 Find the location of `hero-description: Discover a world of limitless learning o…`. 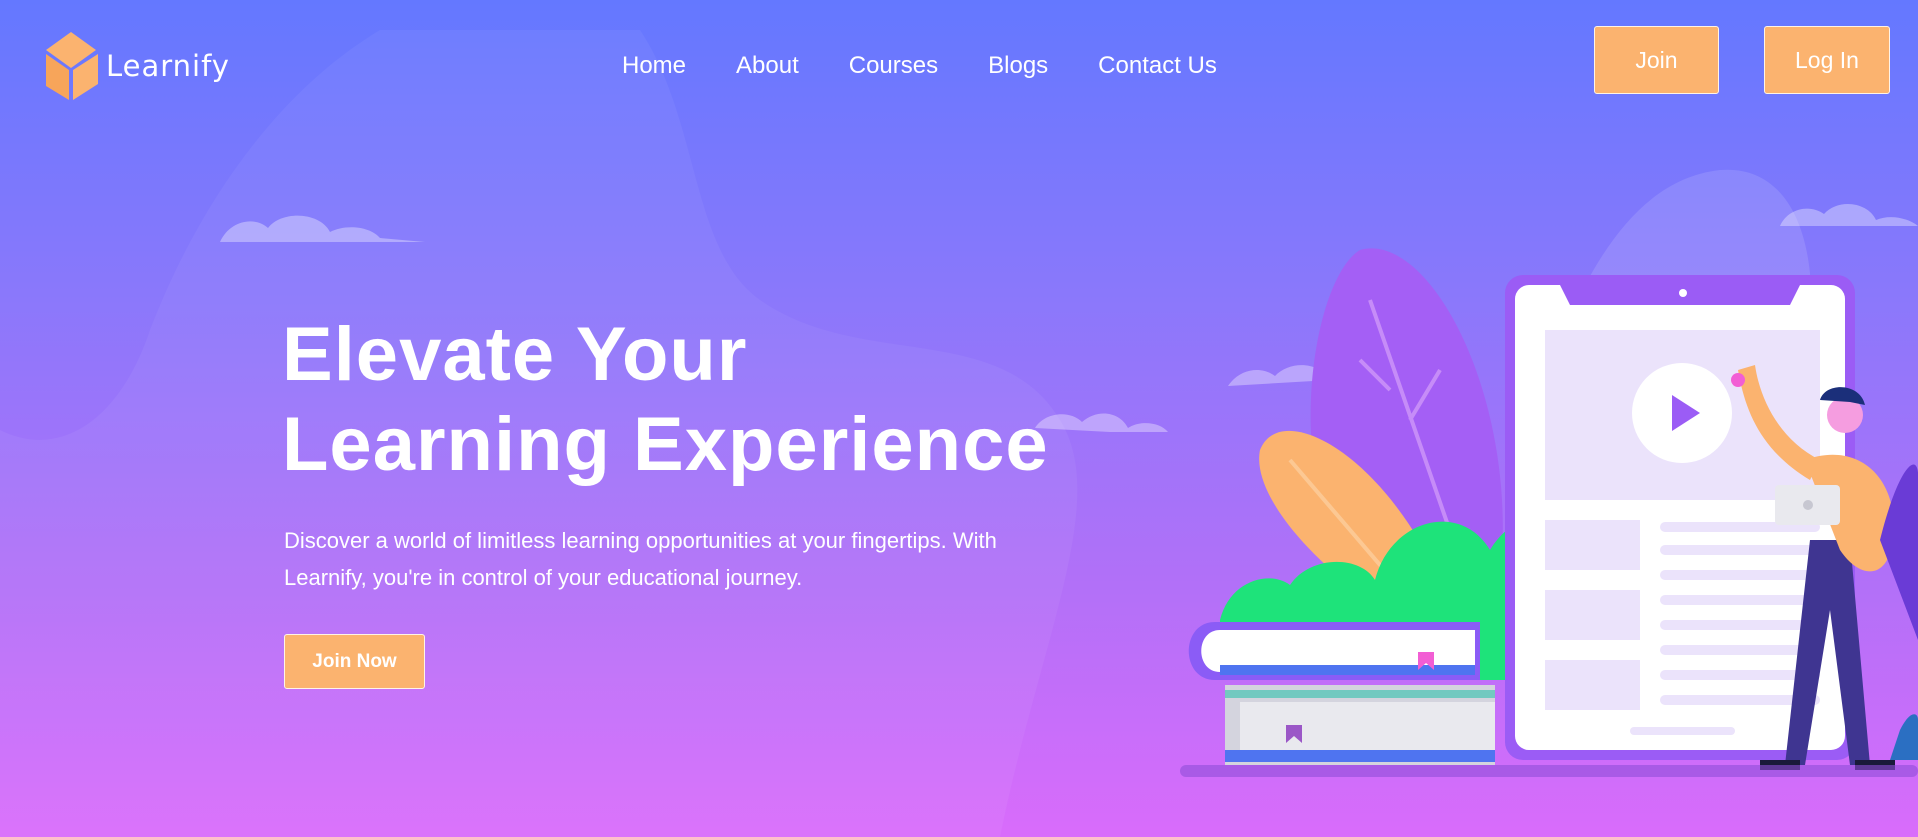

hero-description: Discover a world of limitless learning o… is located at coordinates (664, 559).